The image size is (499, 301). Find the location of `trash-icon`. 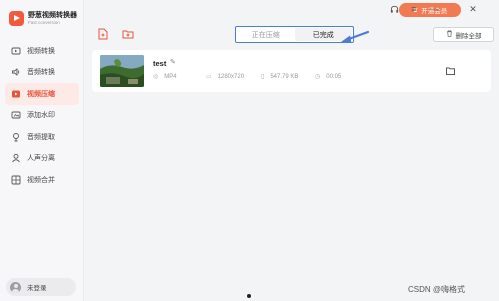

trash-icon is located at coordinates (449, 34).